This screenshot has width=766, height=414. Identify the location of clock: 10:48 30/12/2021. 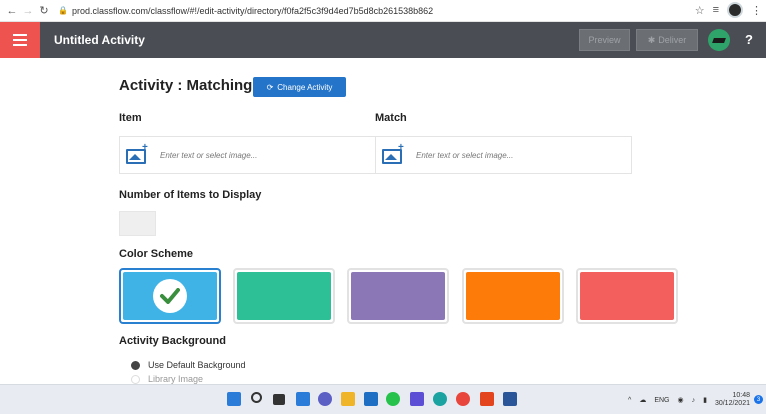
(732, 400).